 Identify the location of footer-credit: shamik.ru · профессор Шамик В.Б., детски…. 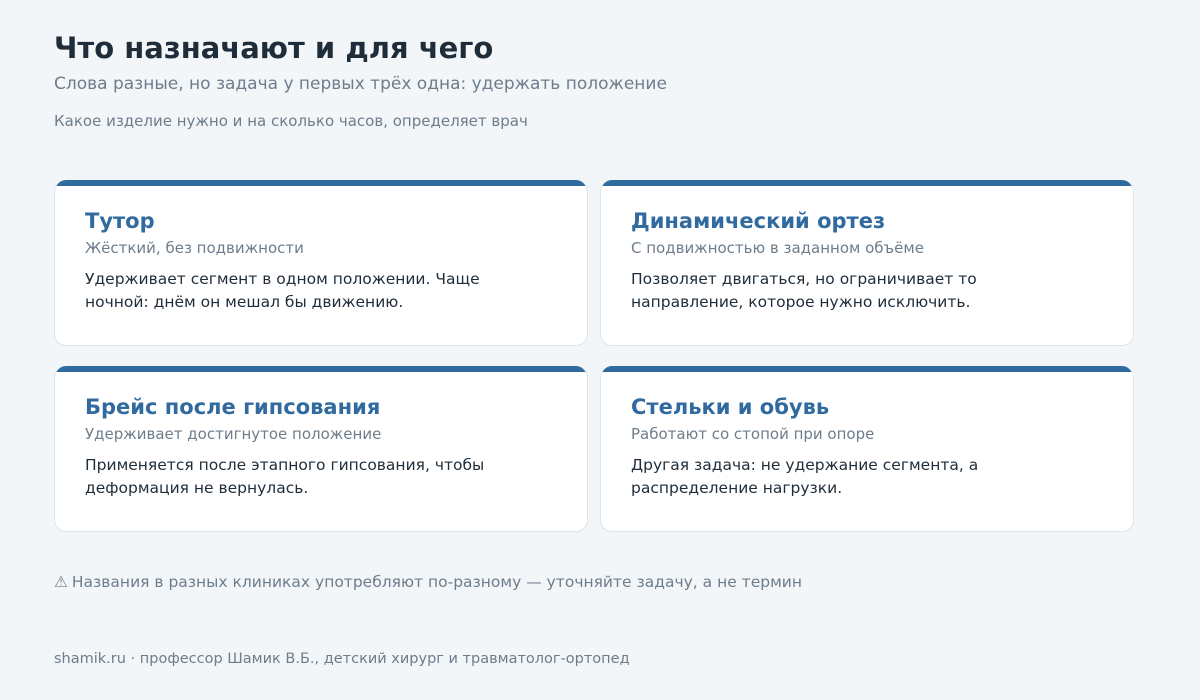
(342, 659).